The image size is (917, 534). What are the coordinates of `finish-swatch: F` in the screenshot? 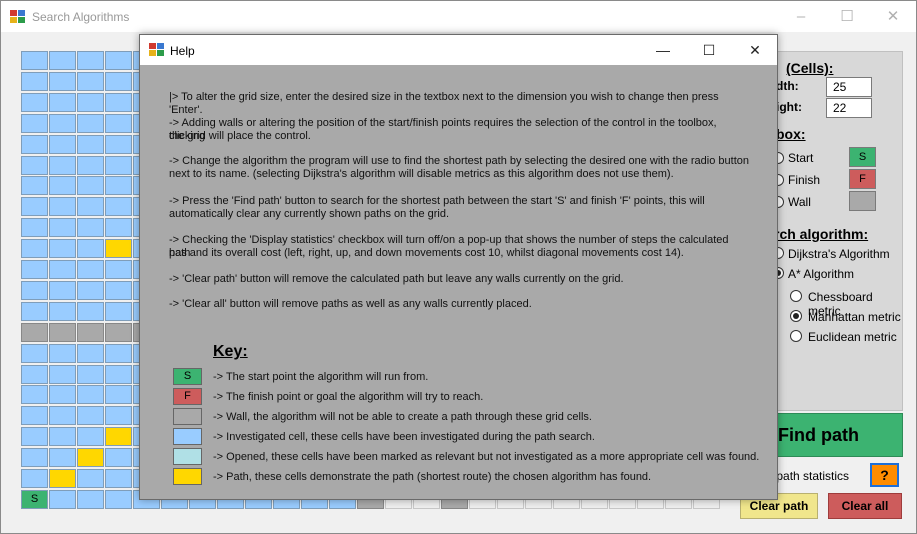 It's located at (862, 179).